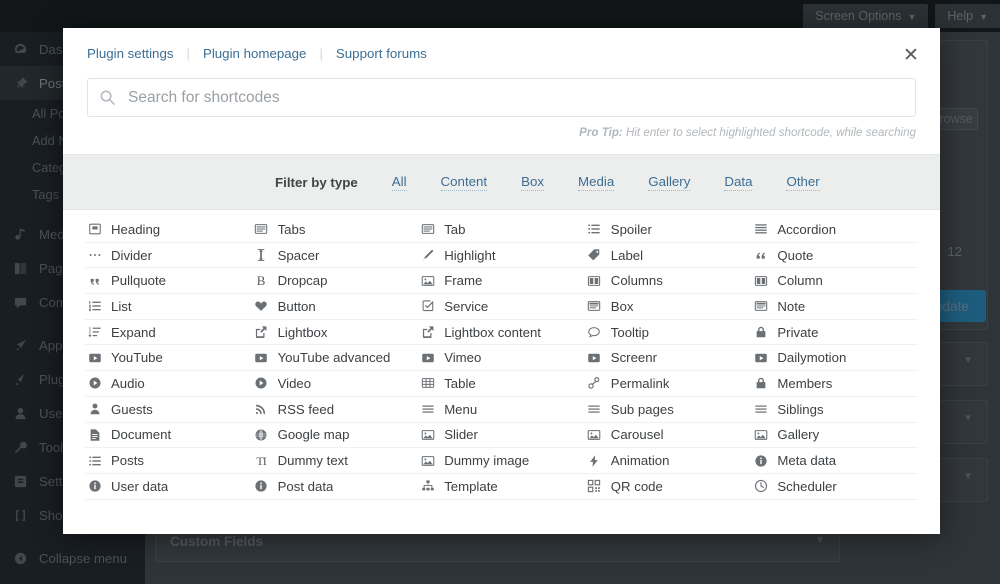 Image resolution: width=1000 pixels, height=584 pixels. I want to click on shortcode-item: Service, so click(501, 307).